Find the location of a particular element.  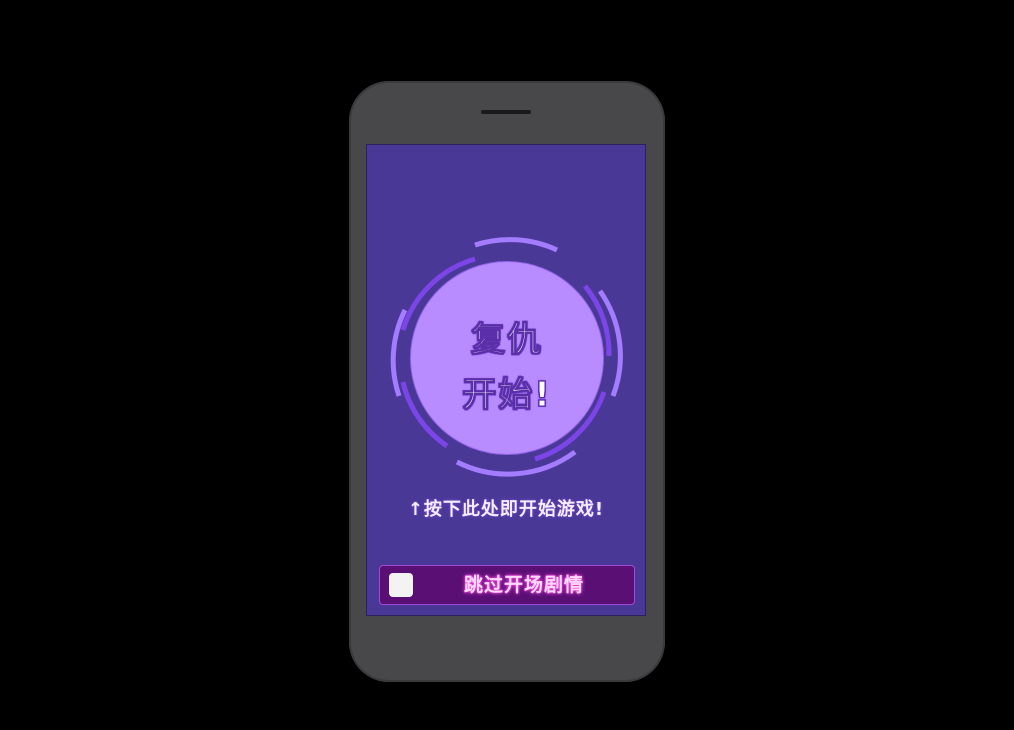

phone-speaker is located at coordinates (506, 112).